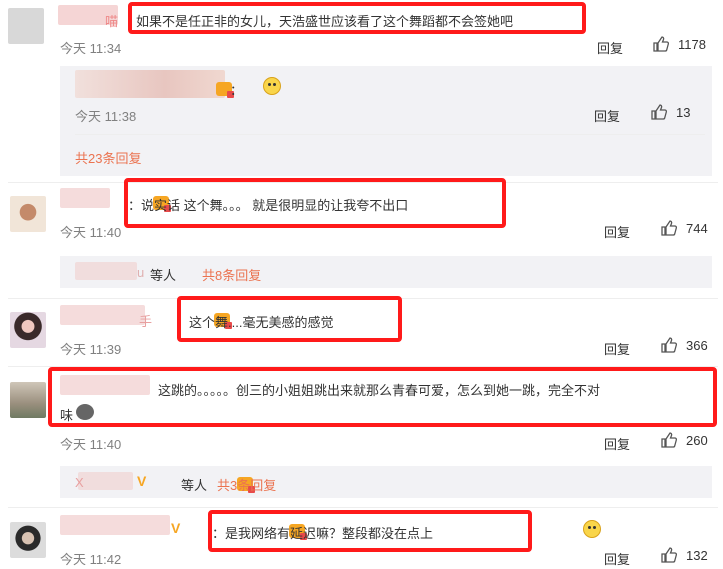 The width and height of the screenshot is (723, 569). What do you see at coordinates (91, 349) in the screenshot?
I see `comment-time: 今天 11:39` at bounding box center [91, 349].